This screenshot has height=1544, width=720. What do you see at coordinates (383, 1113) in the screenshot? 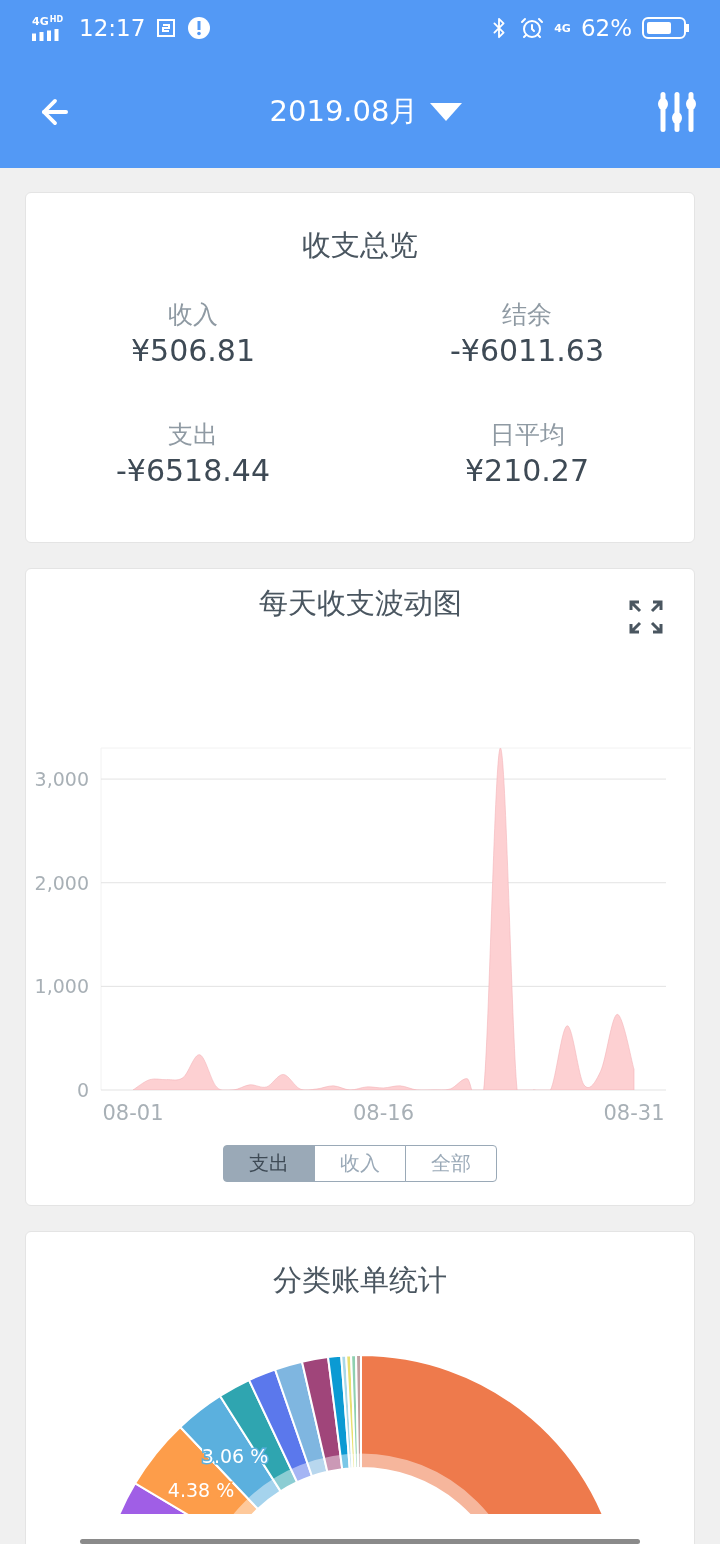
I see `x-axis-label: 08-16` at bounding box center [383, 1113].